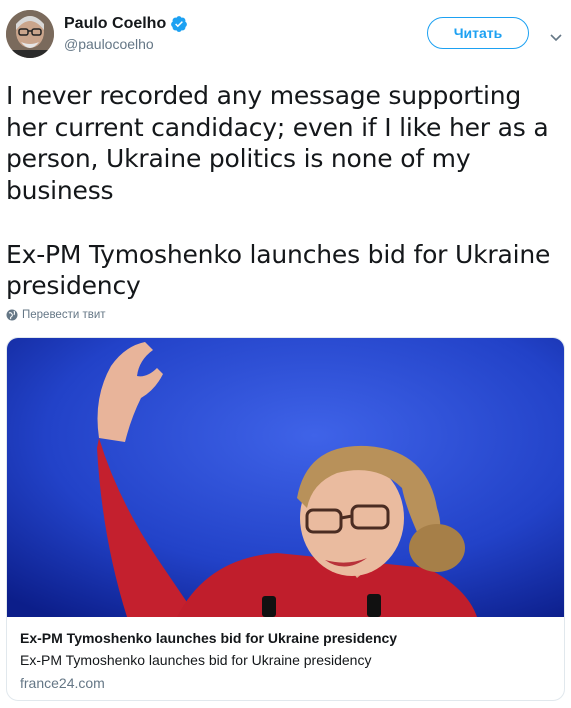 The image size is (571, 708). I want to click on translate-link: Перевести твит, so click(56, 315).